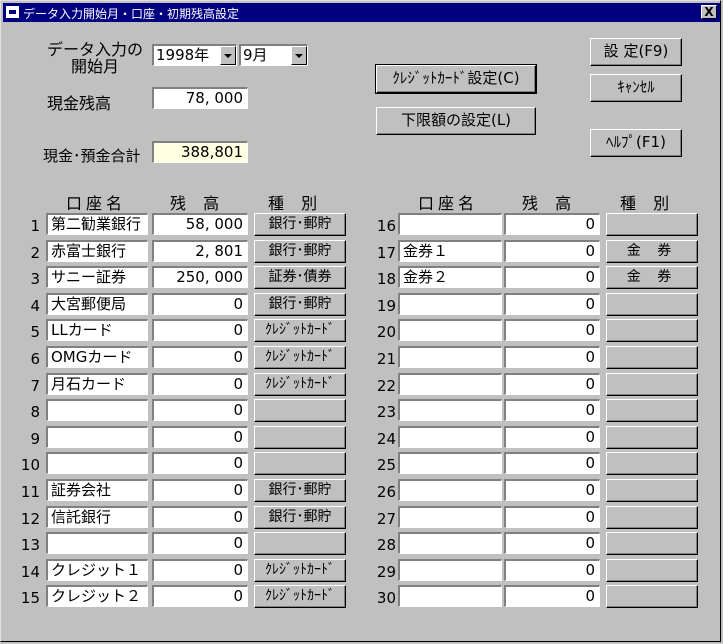 This screenshot has height=644, width=723. I want to click on account-name-field: 月石カード, so click(97, 383).